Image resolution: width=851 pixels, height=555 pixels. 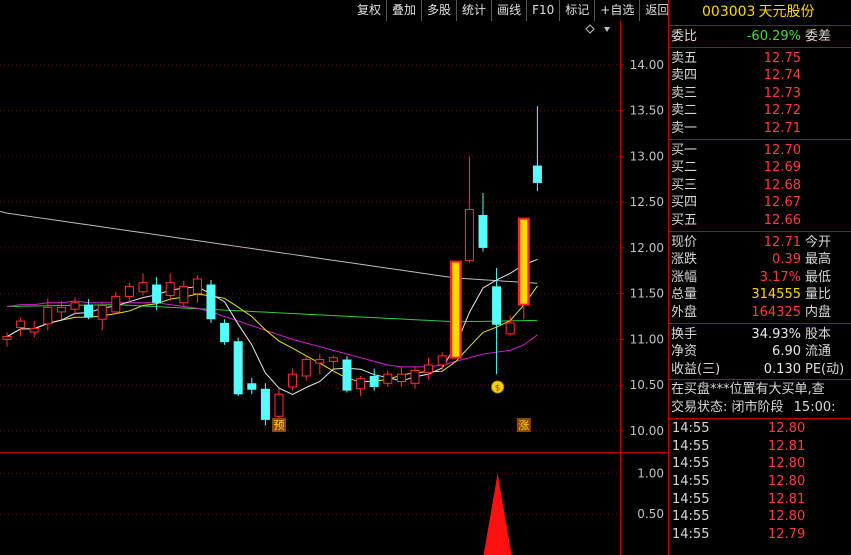 I want to click on quote-row: 现价 12.71 今开, so click(x=760, y=243).